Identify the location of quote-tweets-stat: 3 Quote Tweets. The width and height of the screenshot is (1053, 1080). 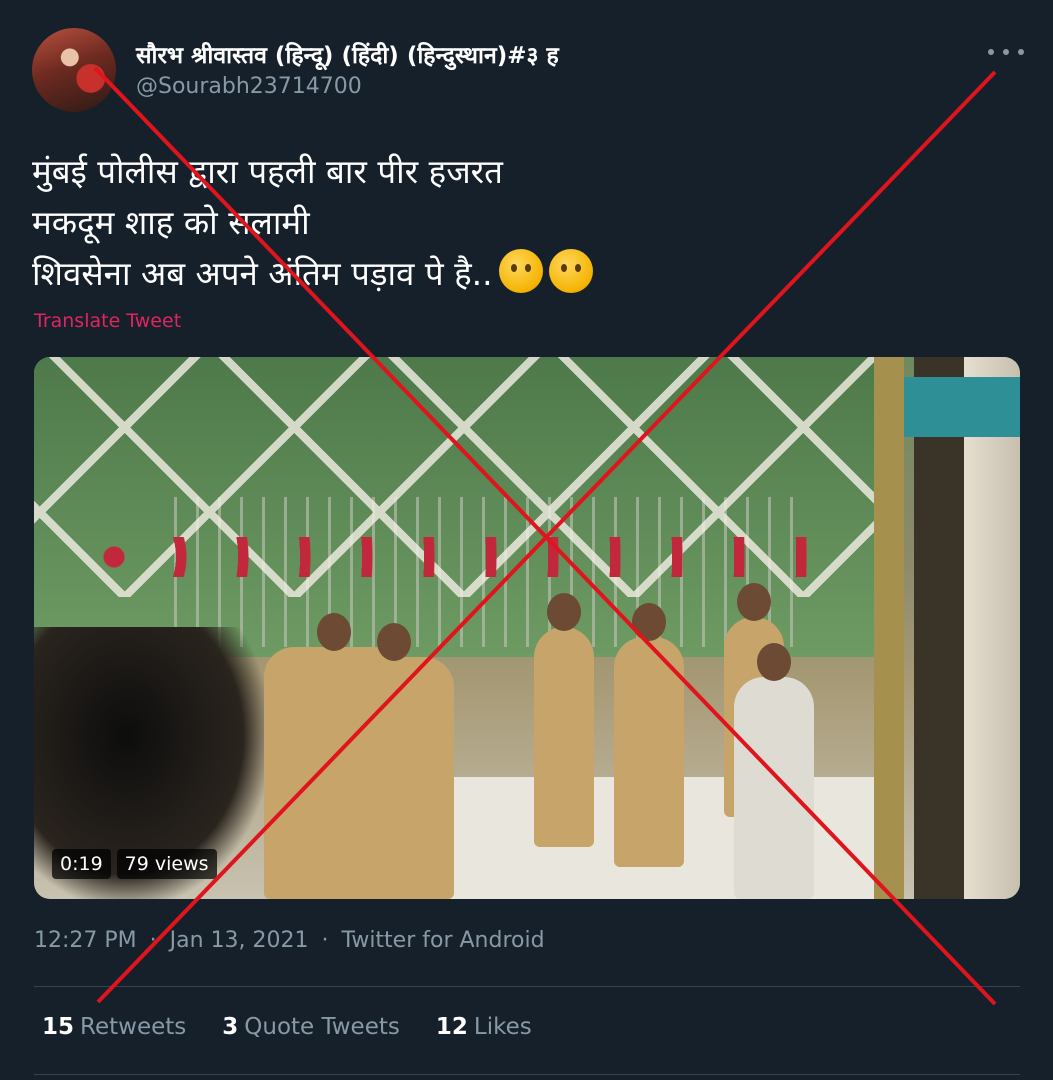
(311, 1027).